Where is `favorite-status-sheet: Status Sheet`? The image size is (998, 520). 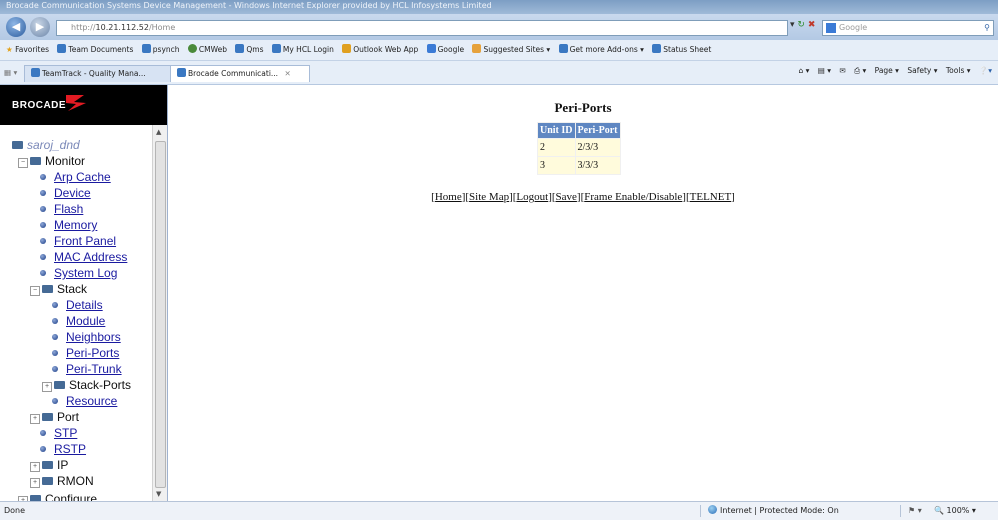
favorite-status-sheet: Status Sheet is located at coordinates (681, 50).